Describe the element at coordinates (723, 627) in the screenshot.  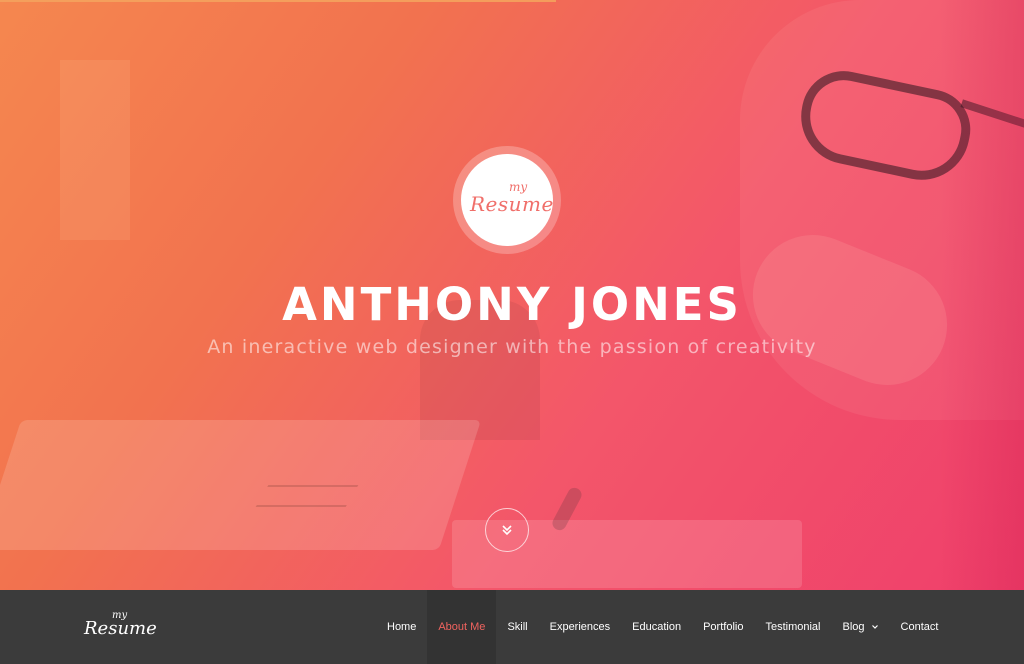
I see `nav-item-portfolio: Portfolio` at that location.